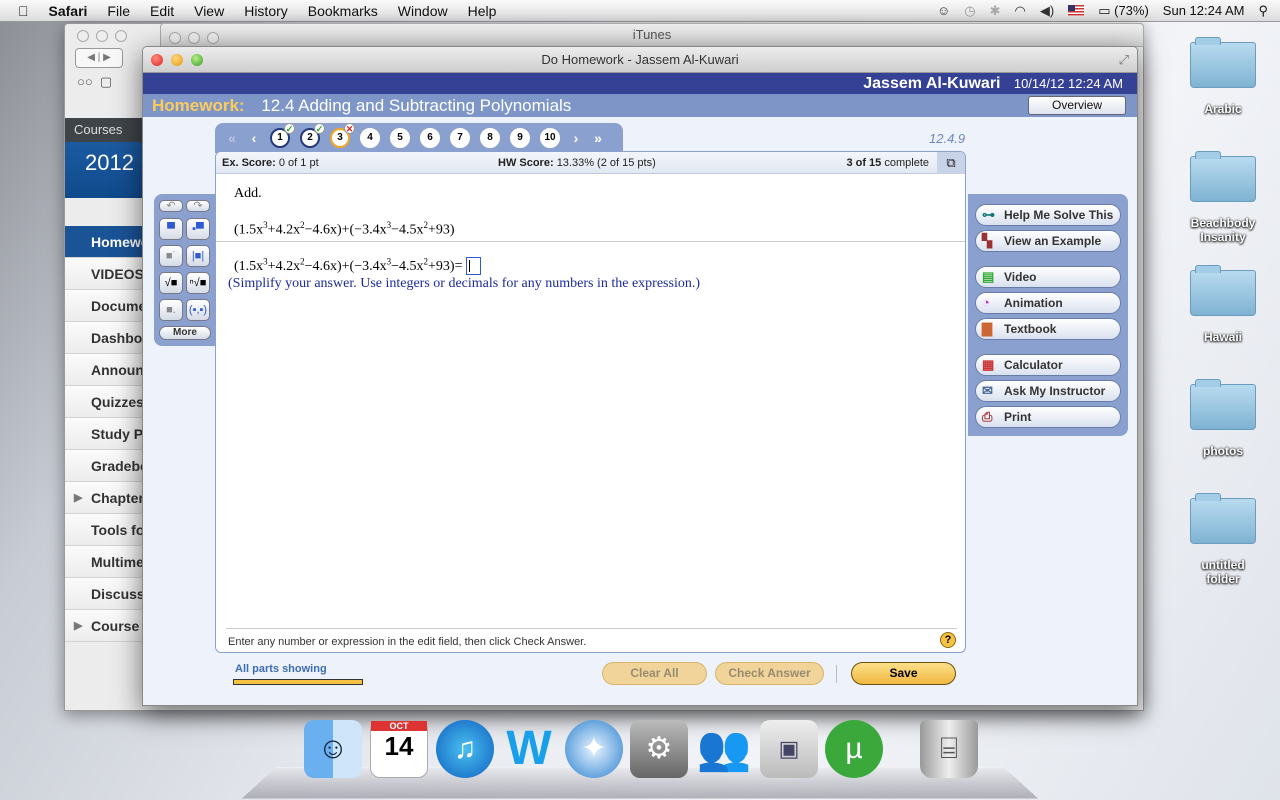 This screenshot has height=800, width=1280. Describe the element at coordinates (105, 498) in the screenshot. I see `sidebar-item-chapter: ▶ Chapter` at that location.